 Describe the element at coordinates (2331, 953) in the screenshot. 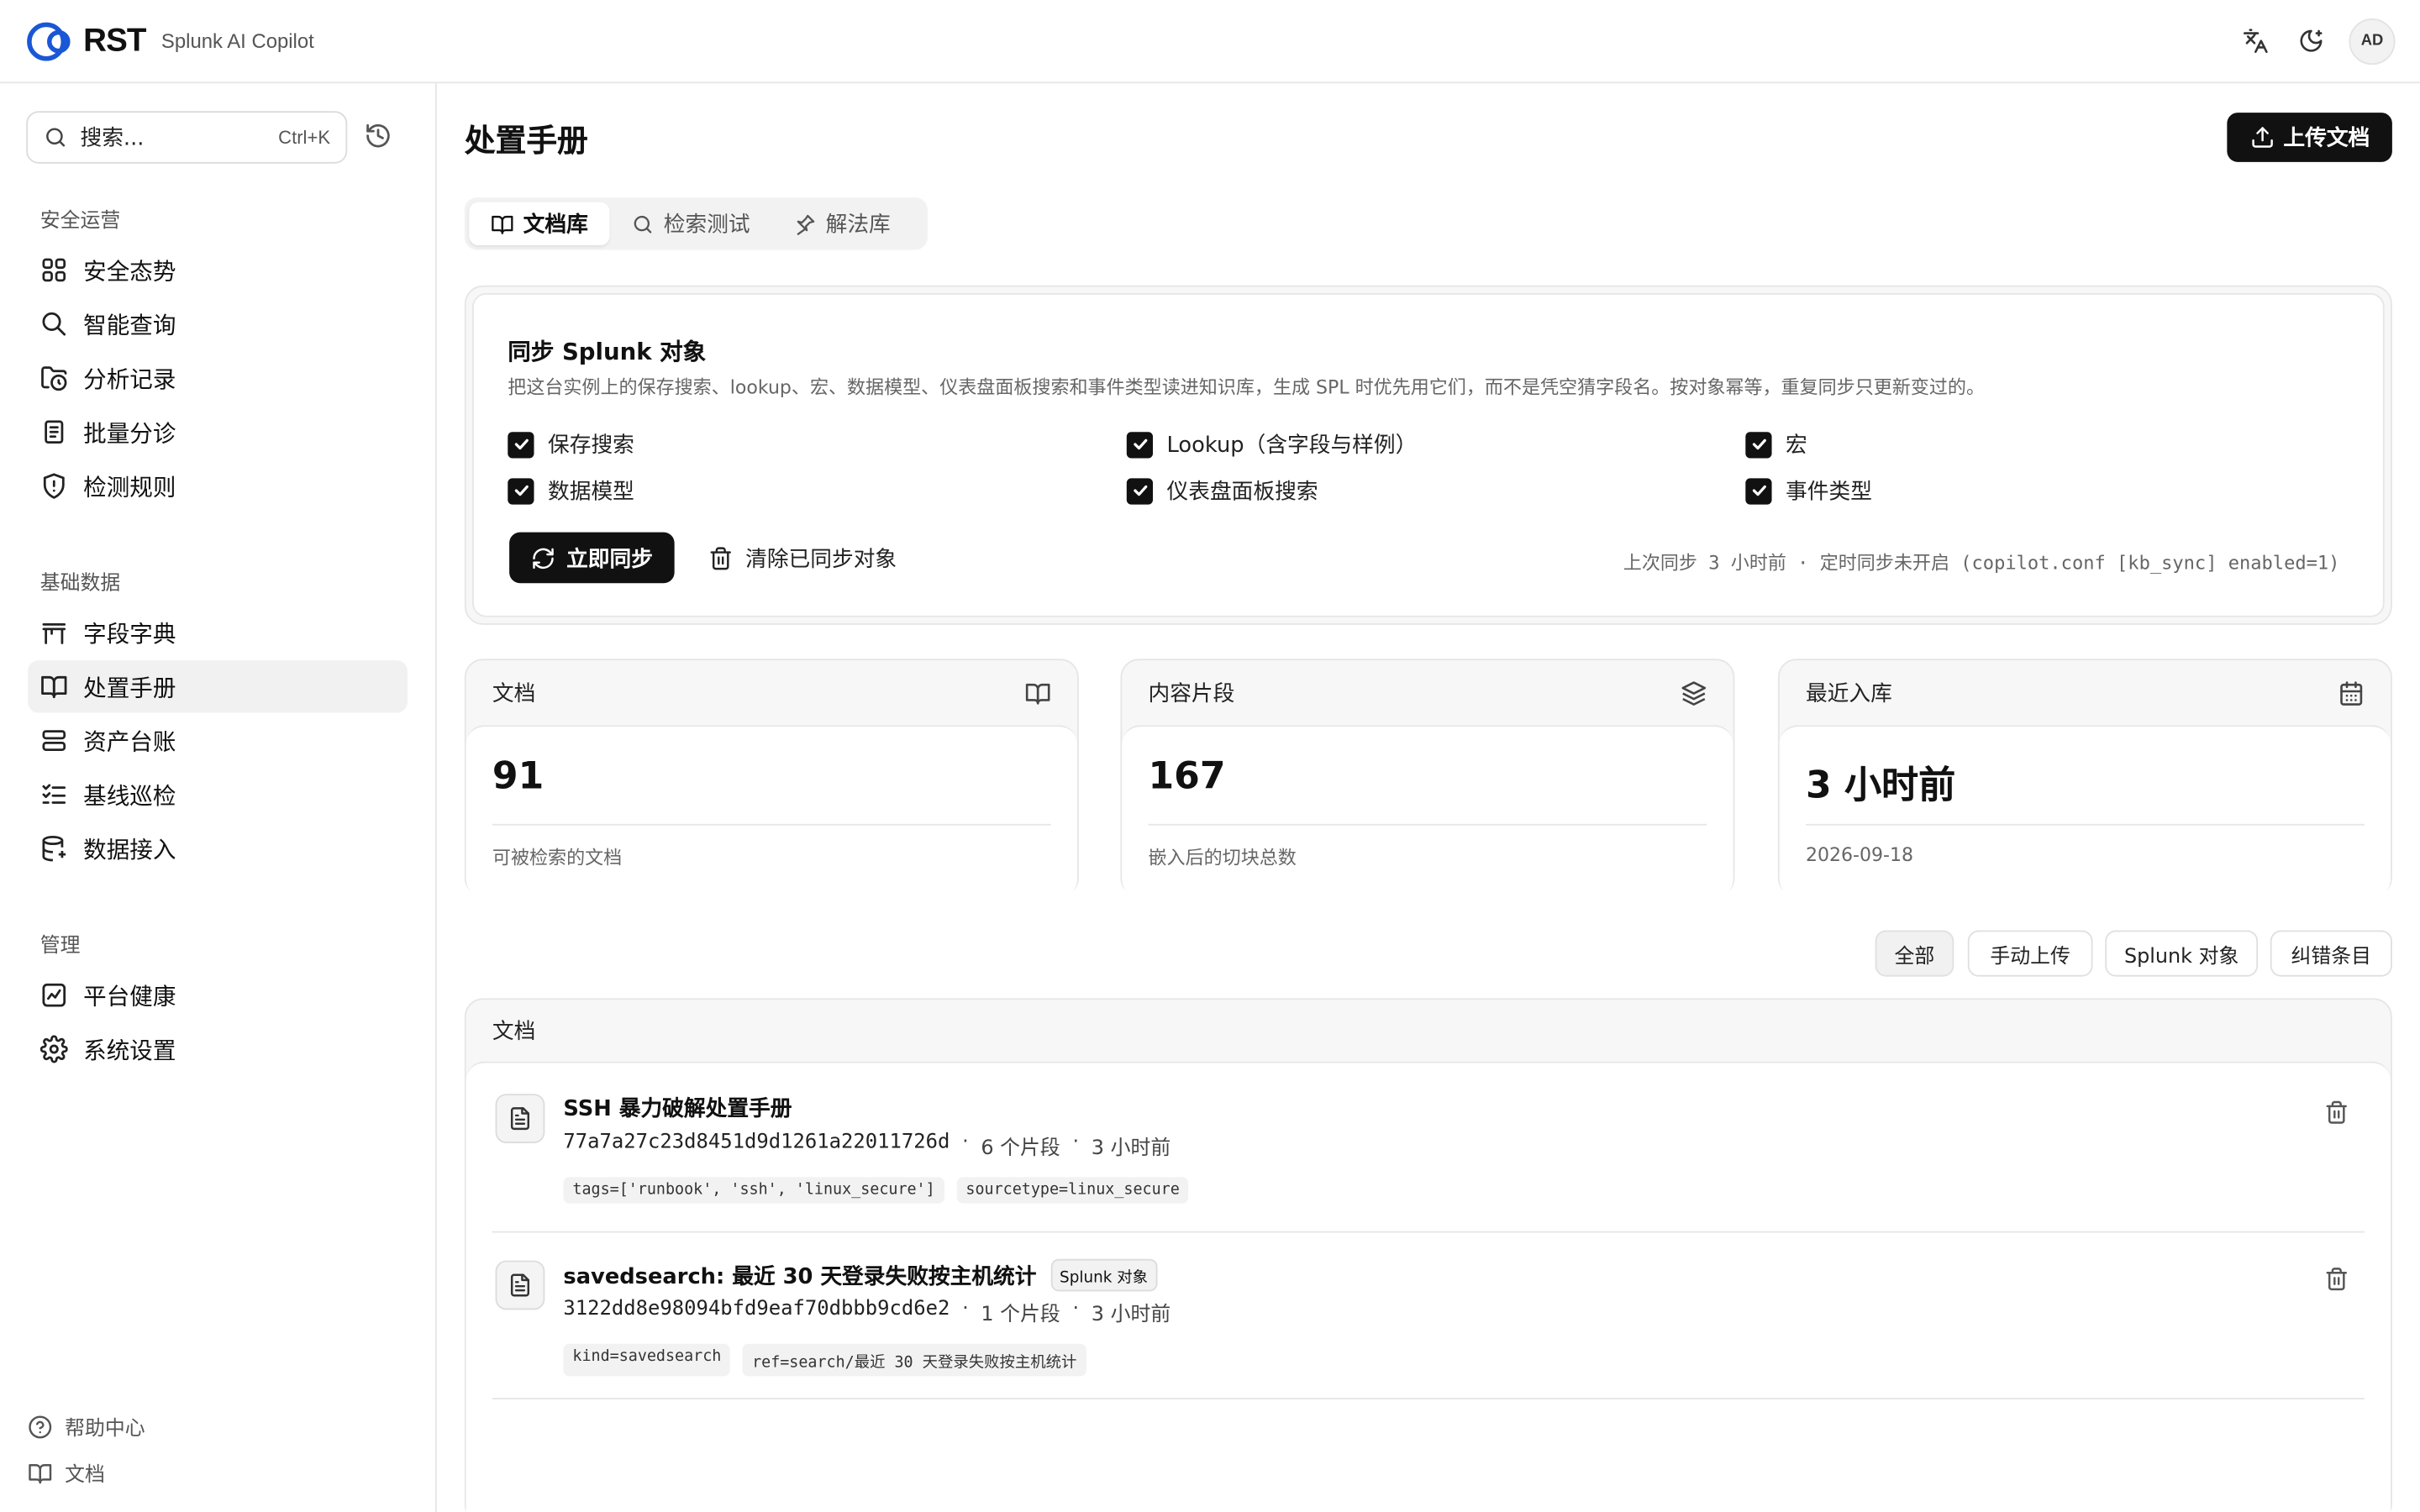

I see `filter-corrections-button: 纠错条目` at that location.